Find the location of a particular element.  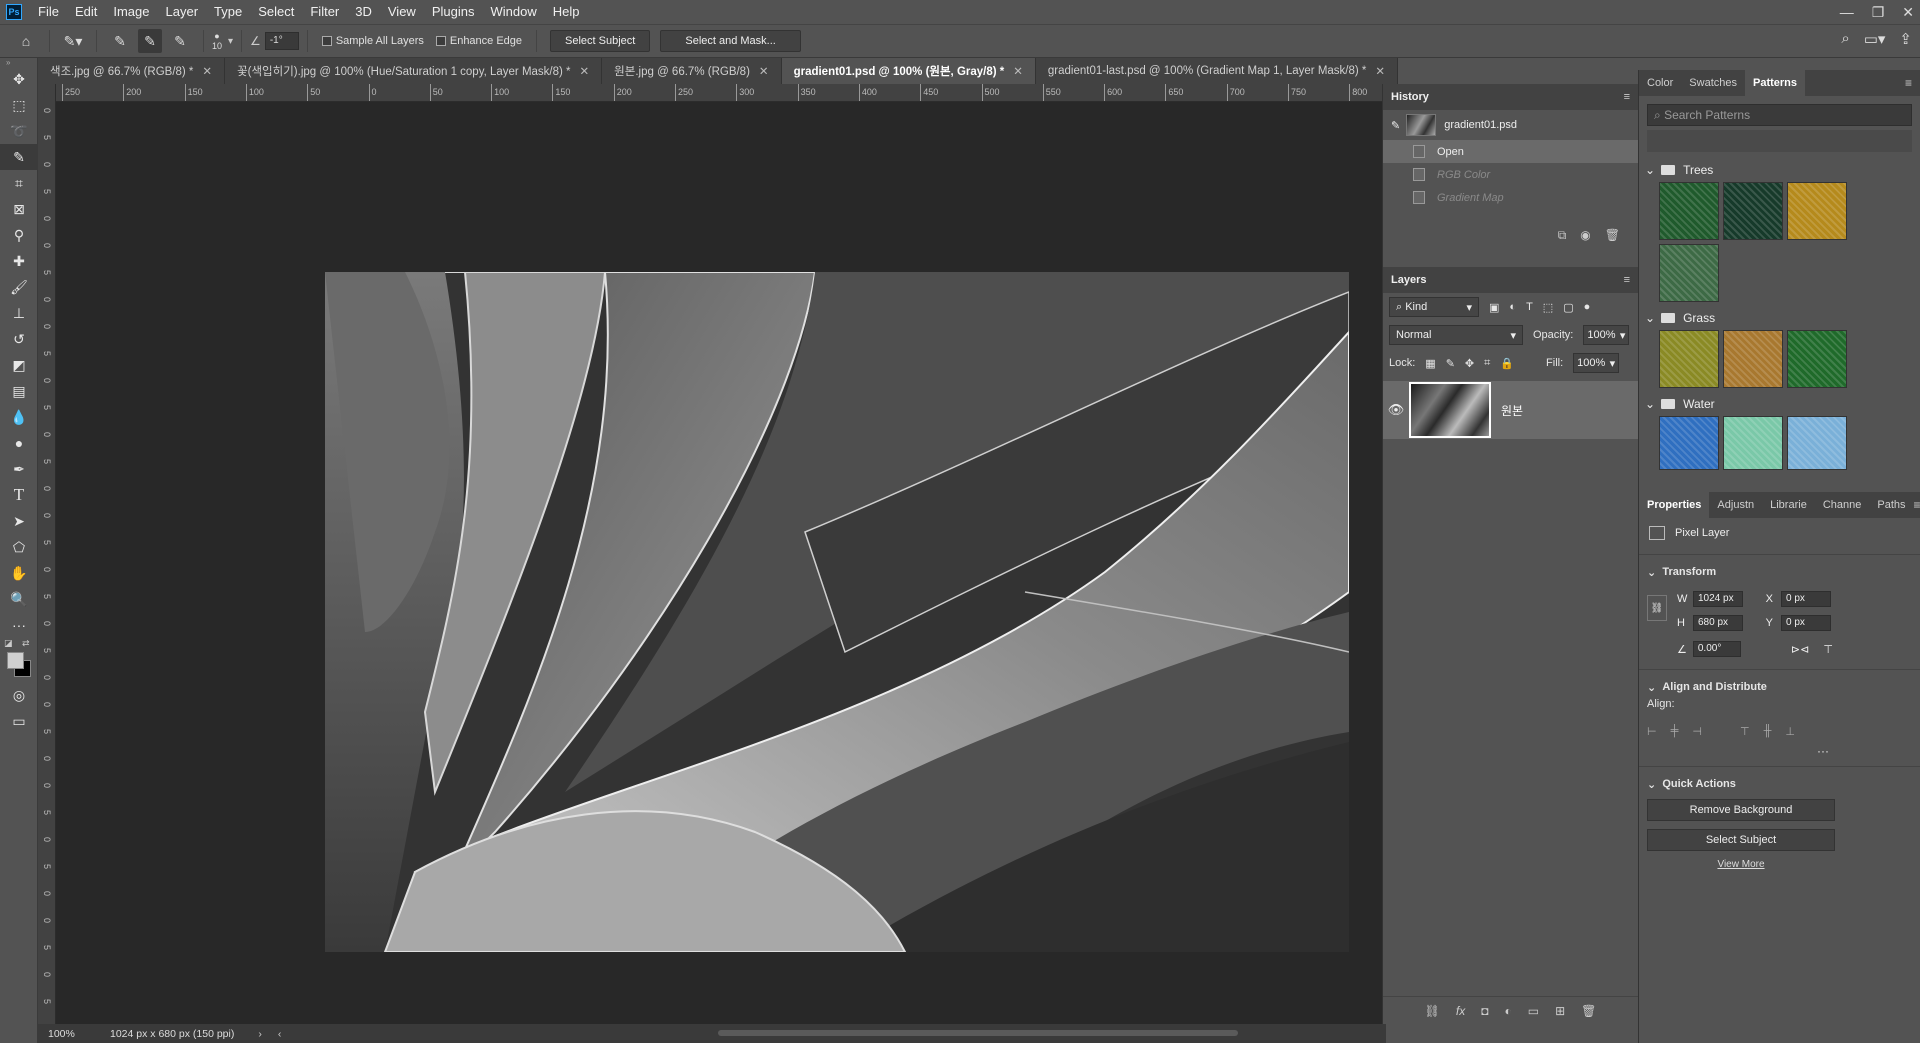

layer-name: 원본 is located at coordinates (1512, 410).